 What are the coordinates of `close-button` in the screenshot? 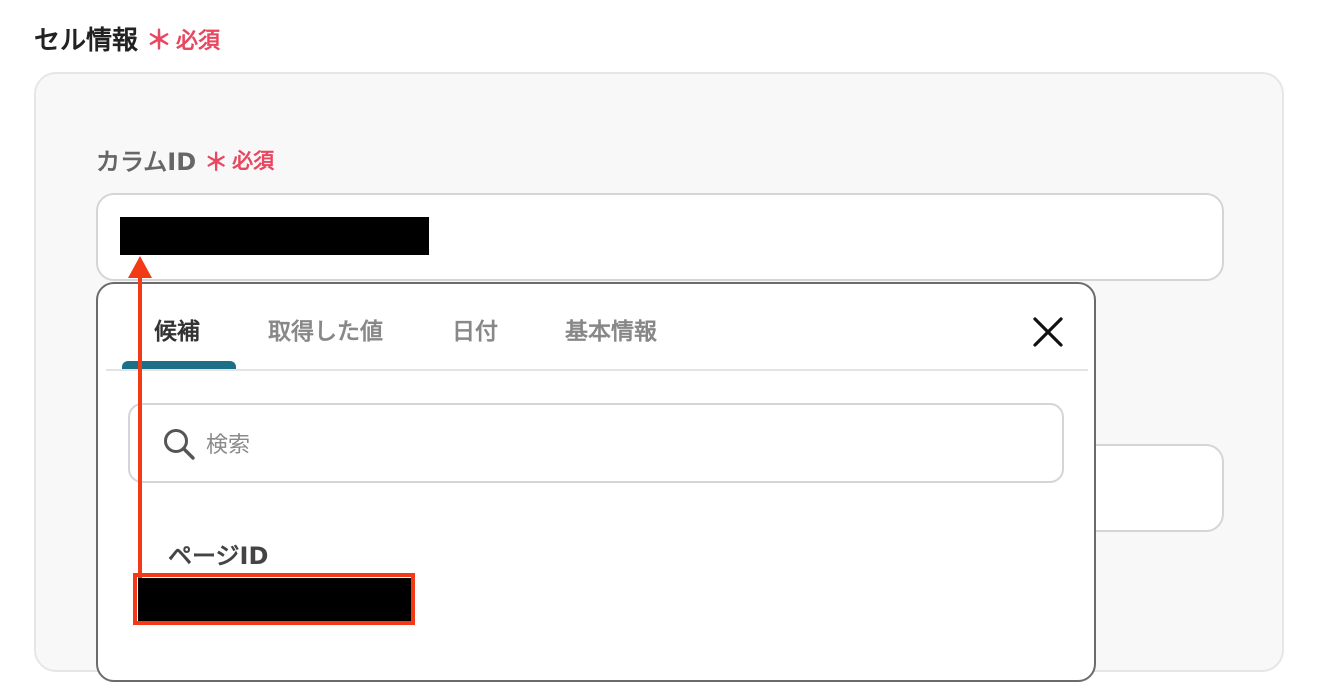 It's located at (1048, 332).